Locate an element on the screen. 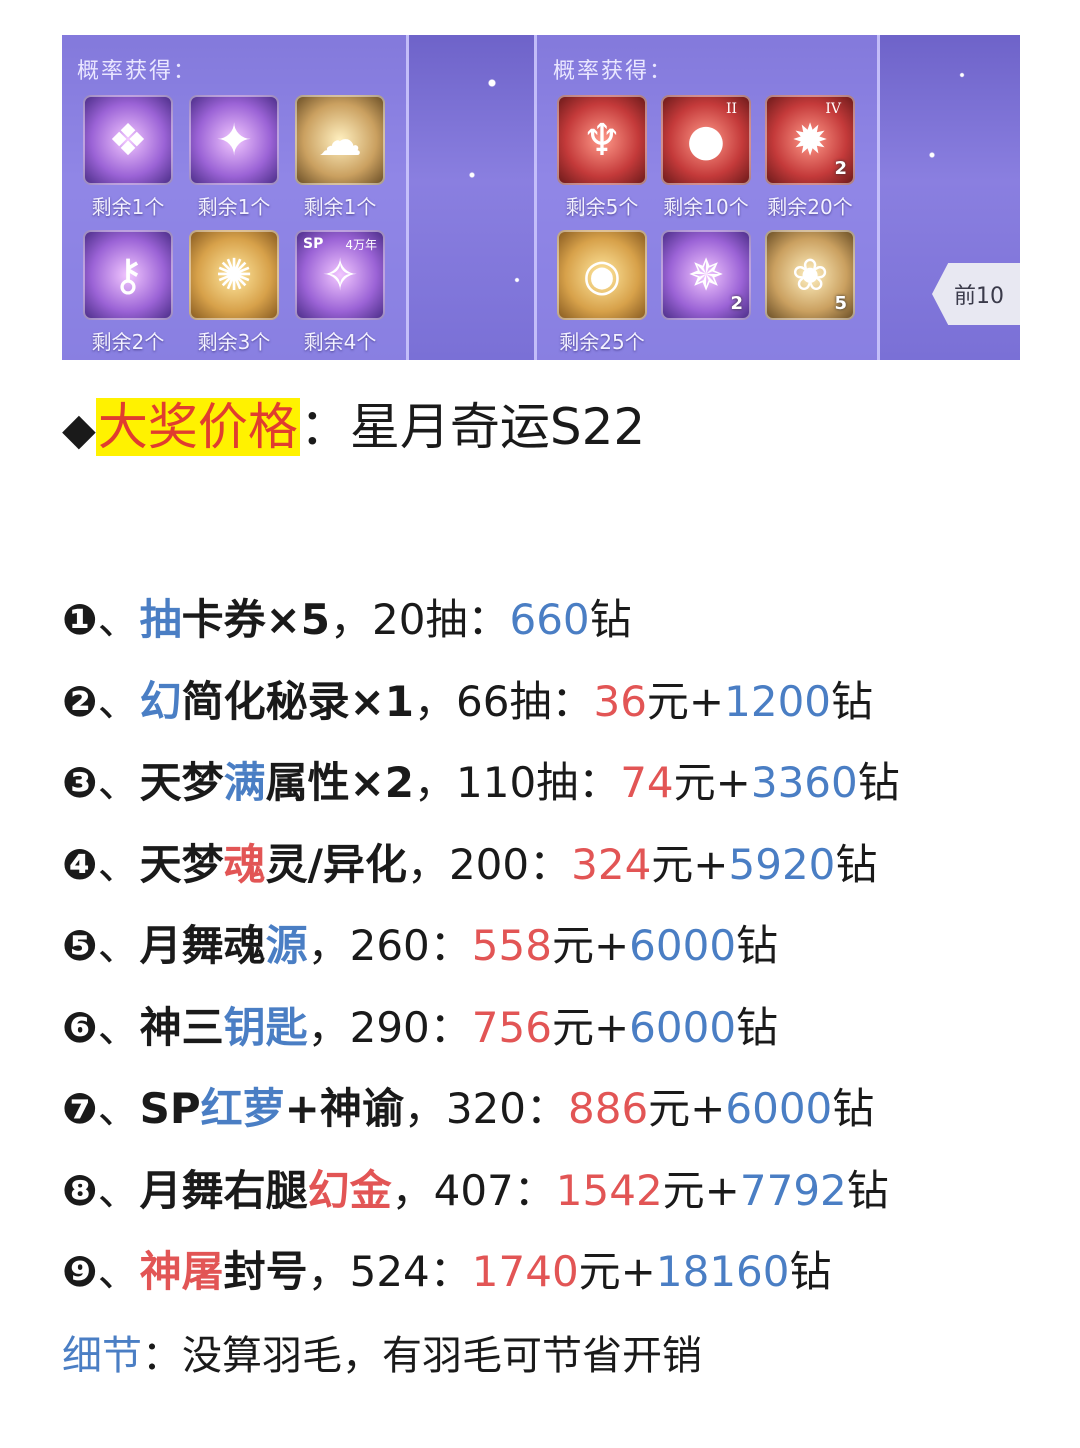  item-name-part: 满 is located at coordinates (244, 782).